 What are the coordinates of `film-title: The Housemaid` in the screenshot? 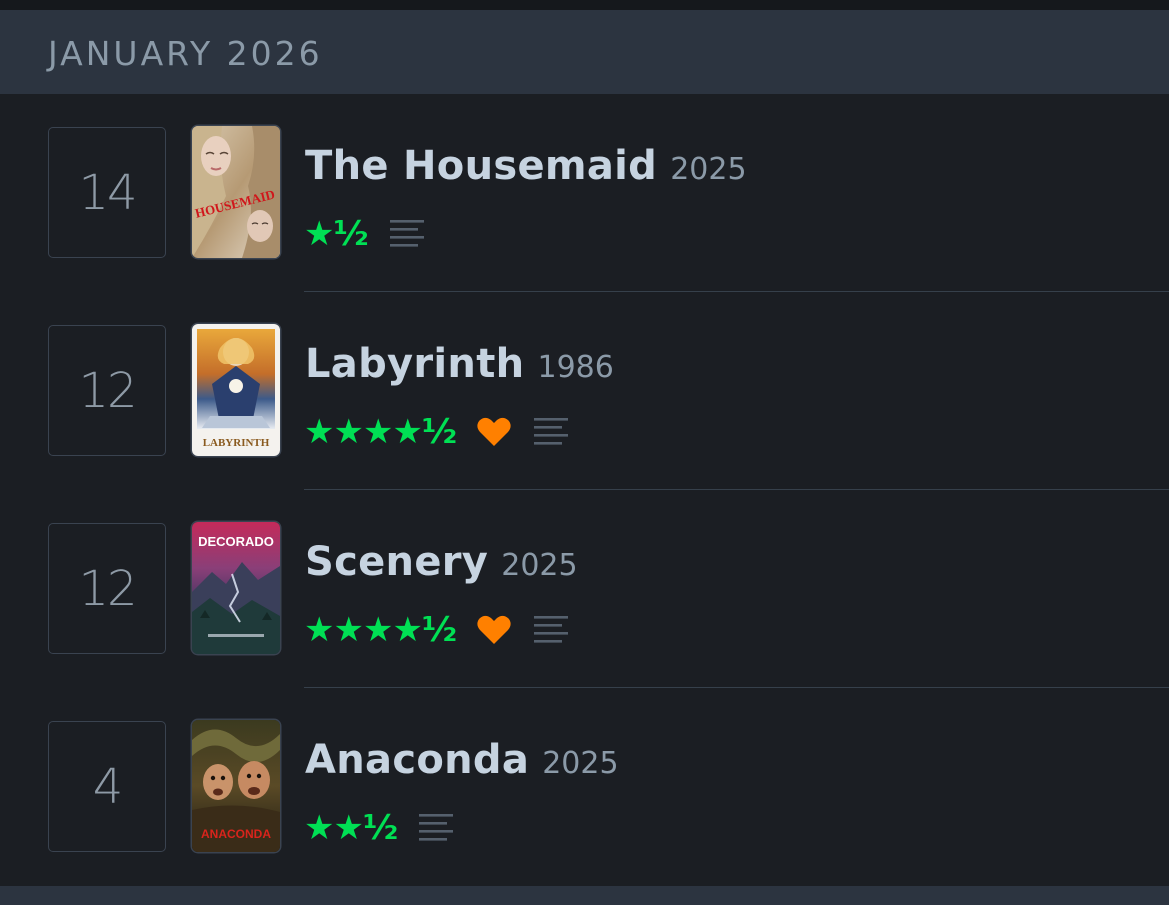 It's located at (481, 166).